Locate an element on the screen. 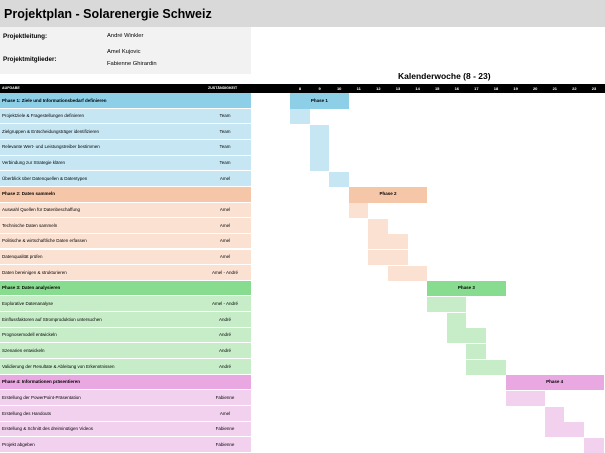  week-number-22: 22 is located at coordinates (574, 88).